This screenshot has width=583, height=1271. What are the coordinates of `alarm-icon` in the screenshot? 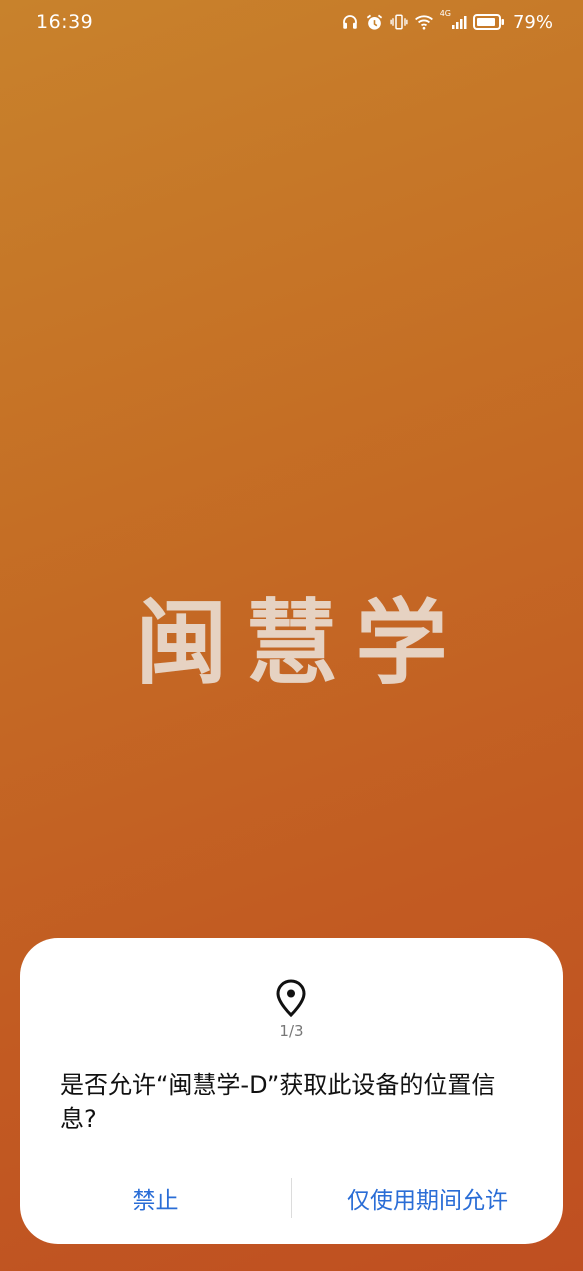 It's located at (374, 22).